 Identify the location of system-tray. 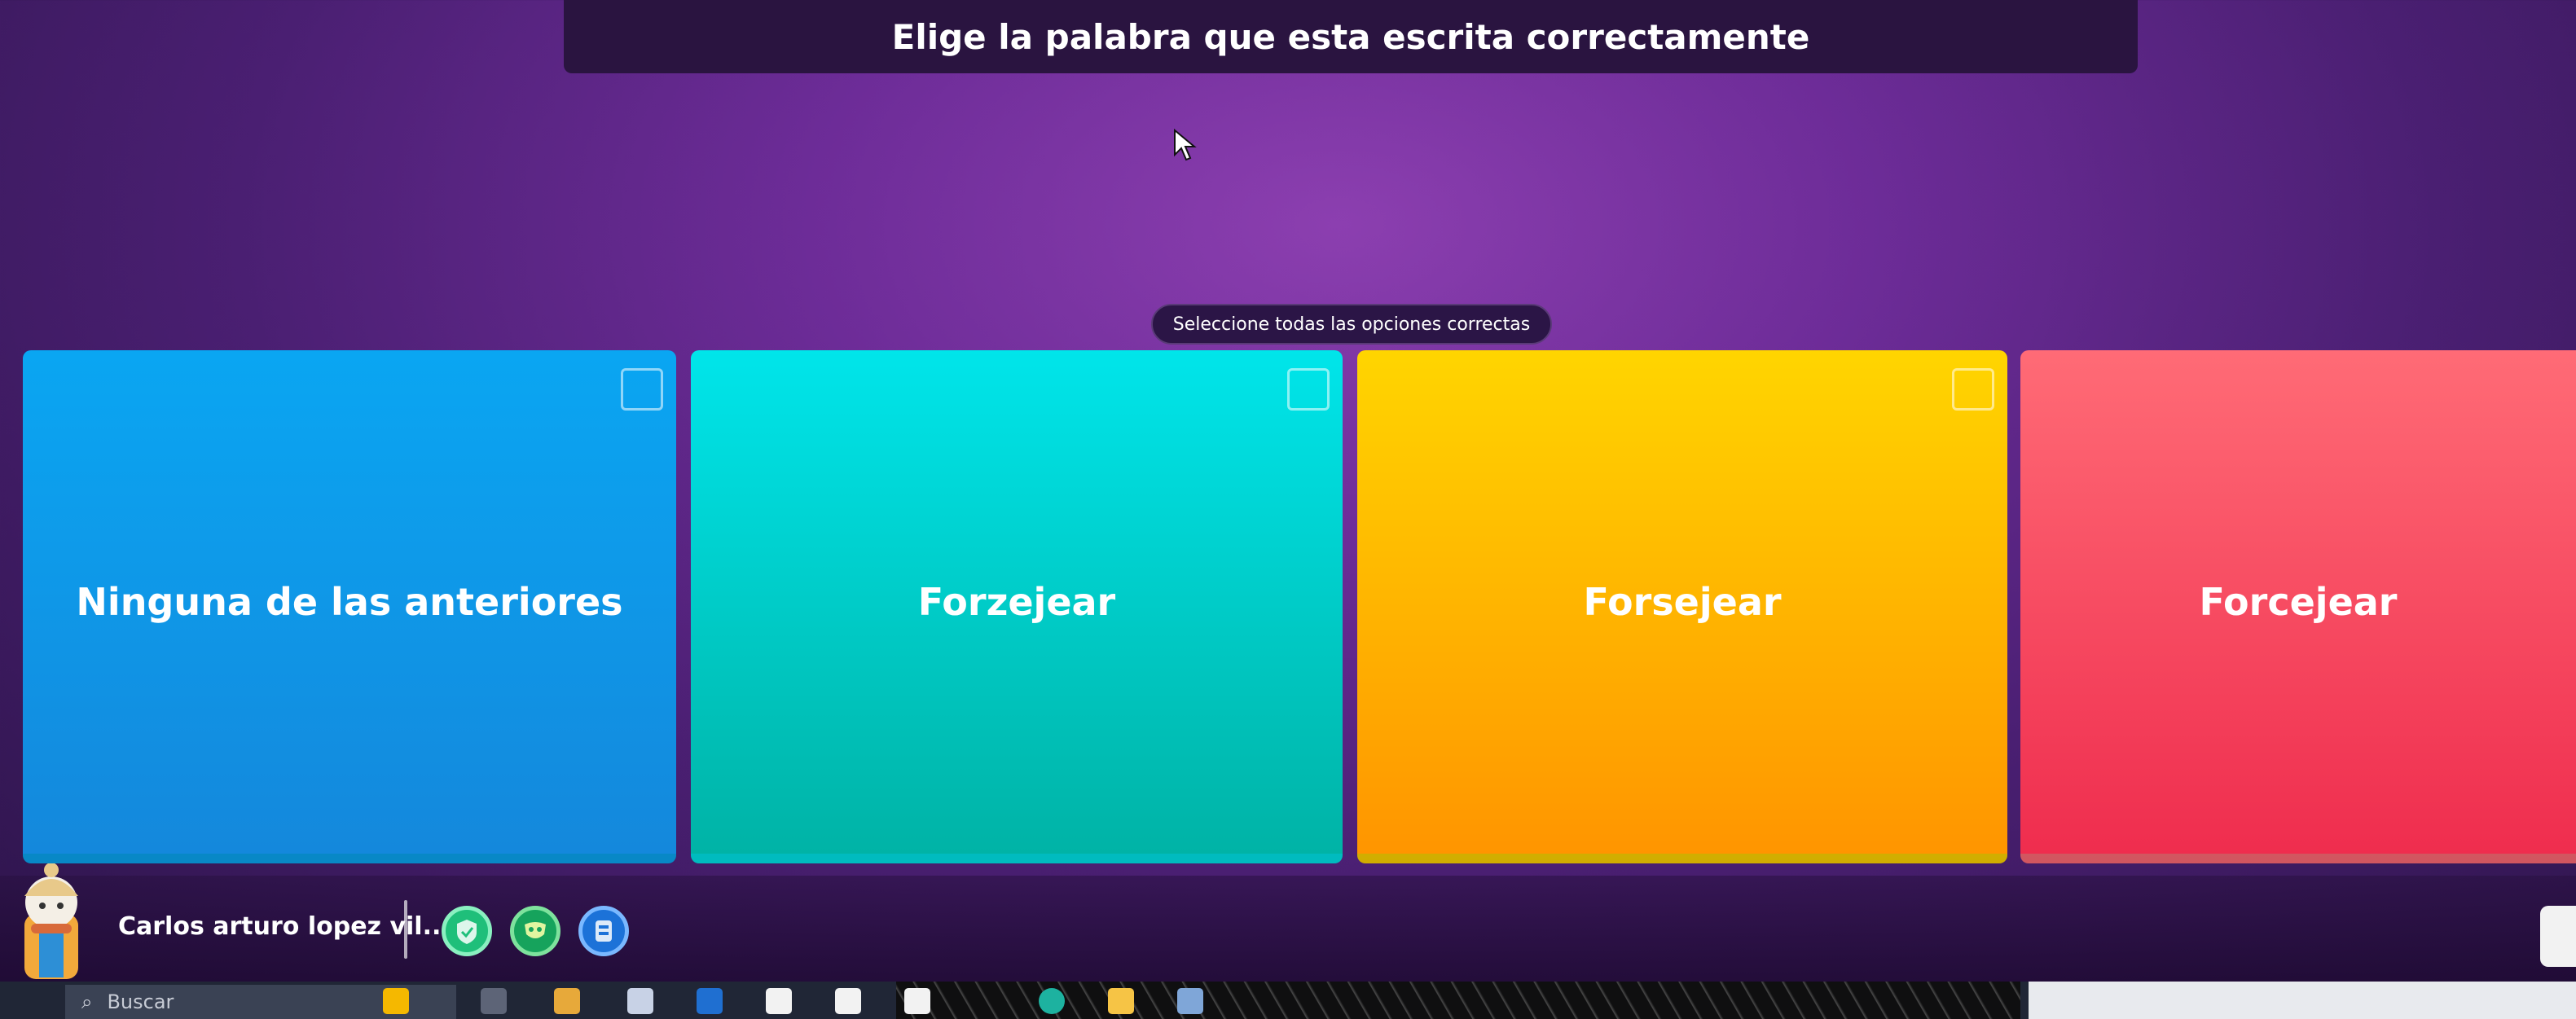
(2302, 1000).